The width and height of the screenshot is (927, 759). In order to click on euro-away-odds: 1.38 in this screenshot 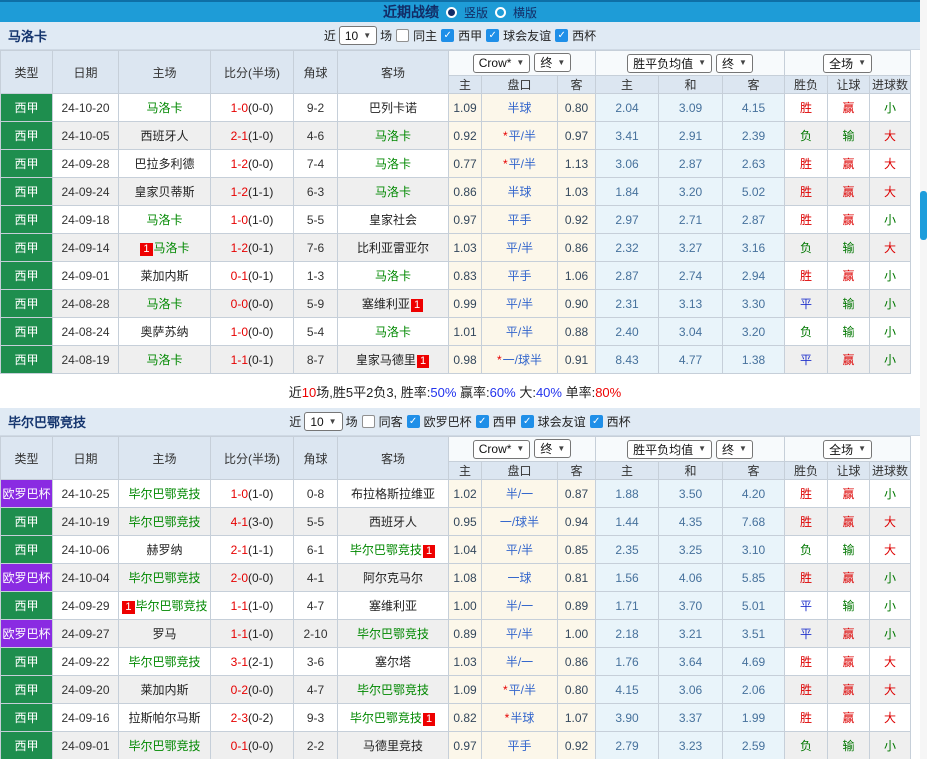, I will do `click(754, 359)`.